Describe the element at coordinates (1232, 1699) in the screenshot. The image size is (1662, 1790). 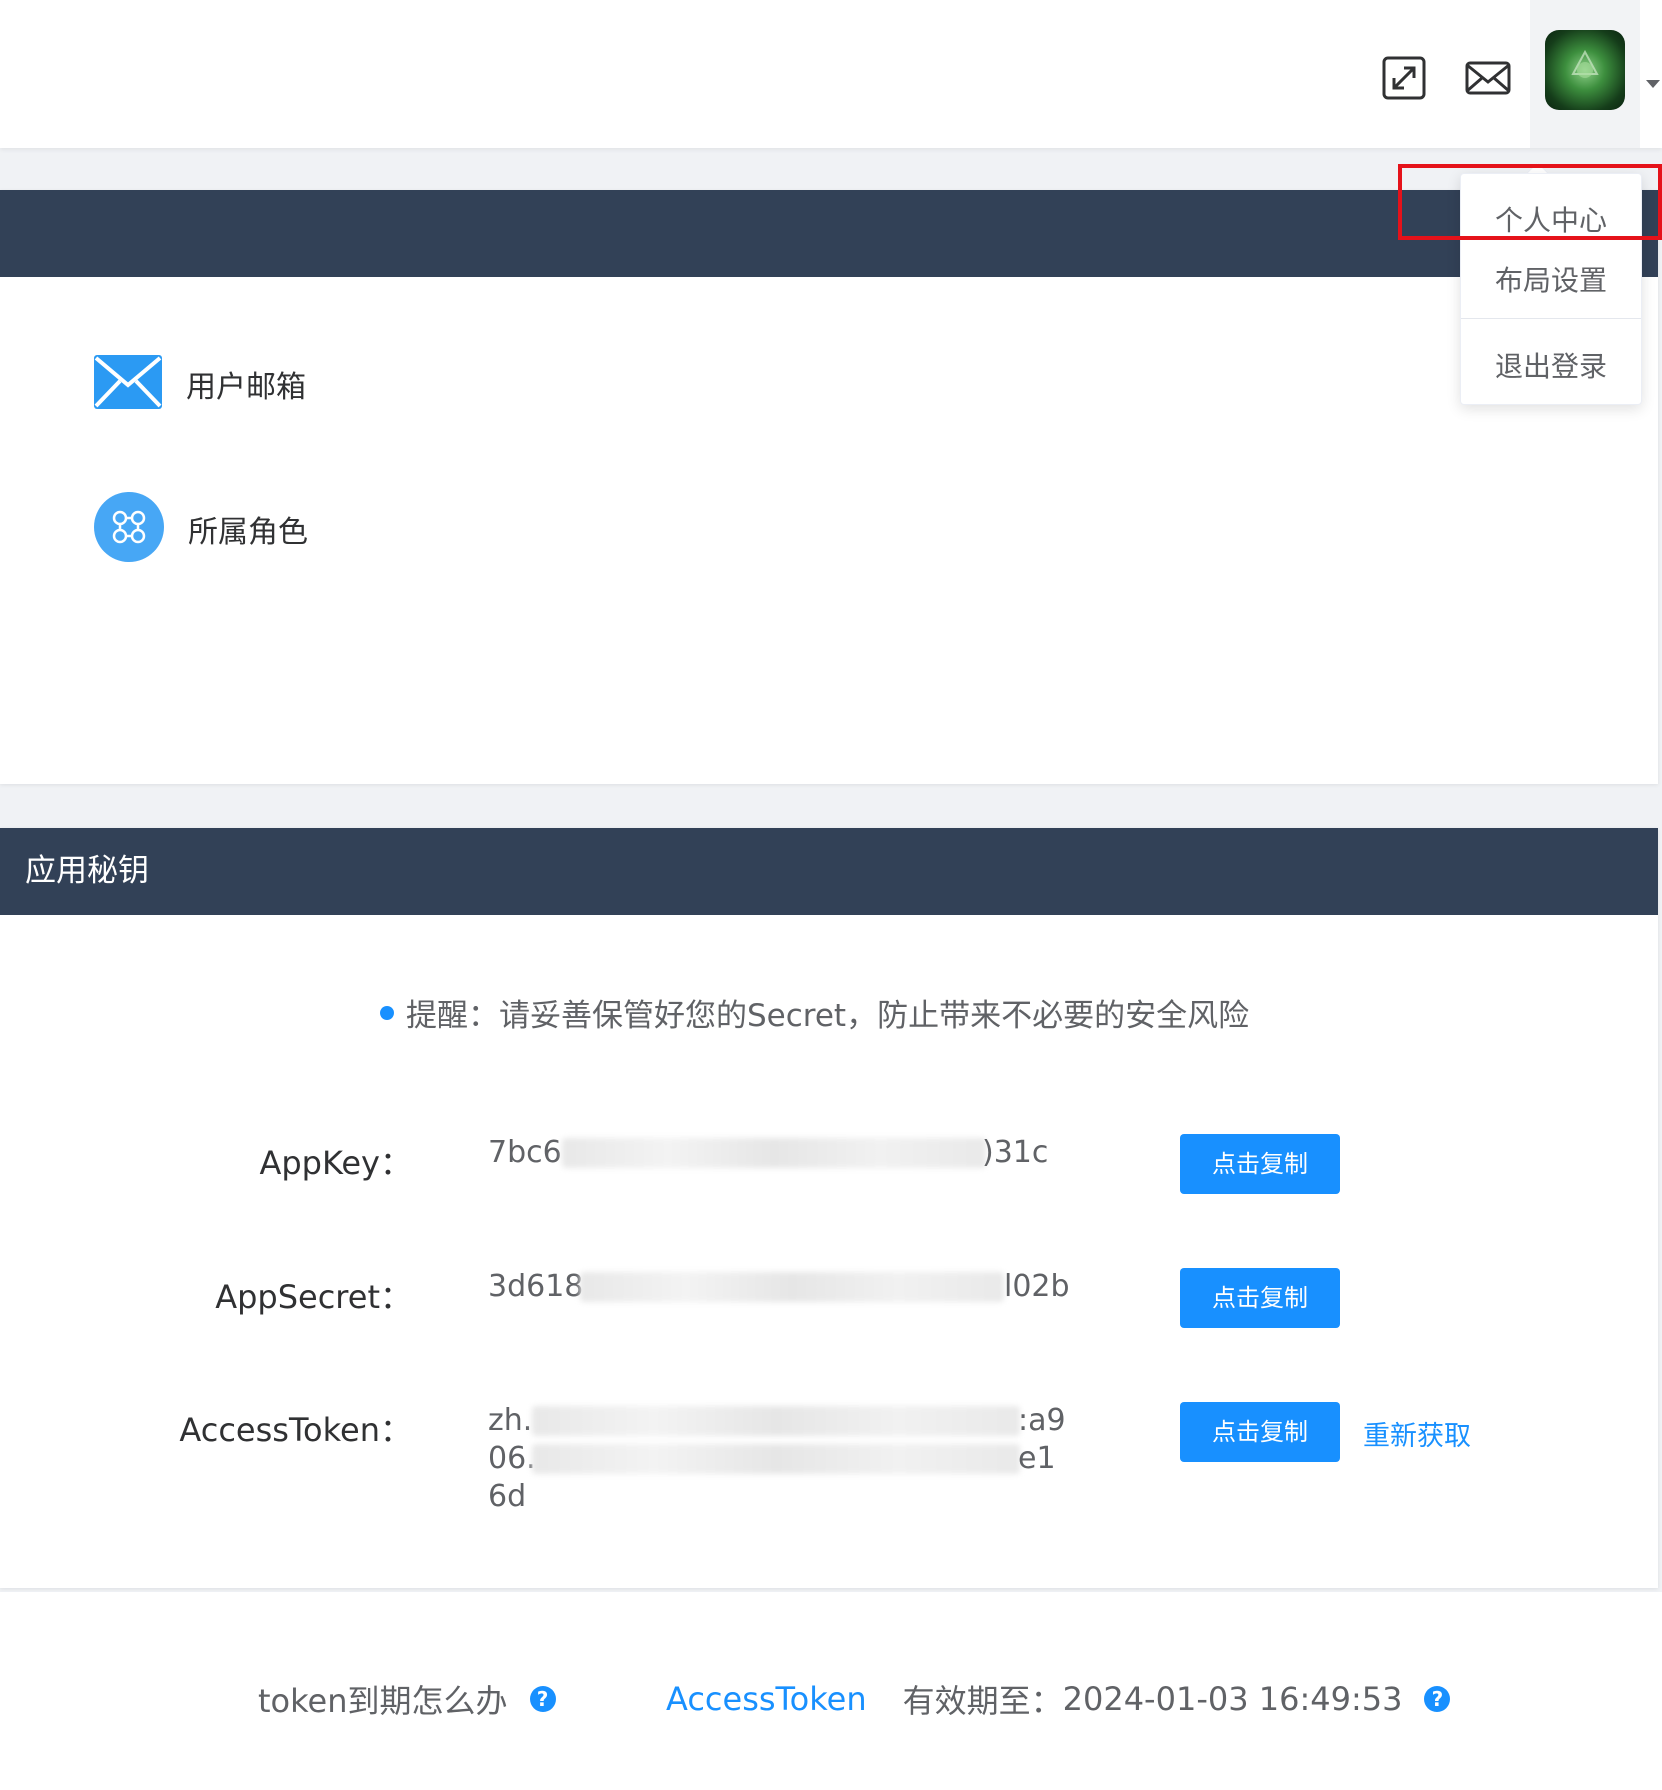
I see `valid-until-value: 2024-01-03 16:49:53` at that location.